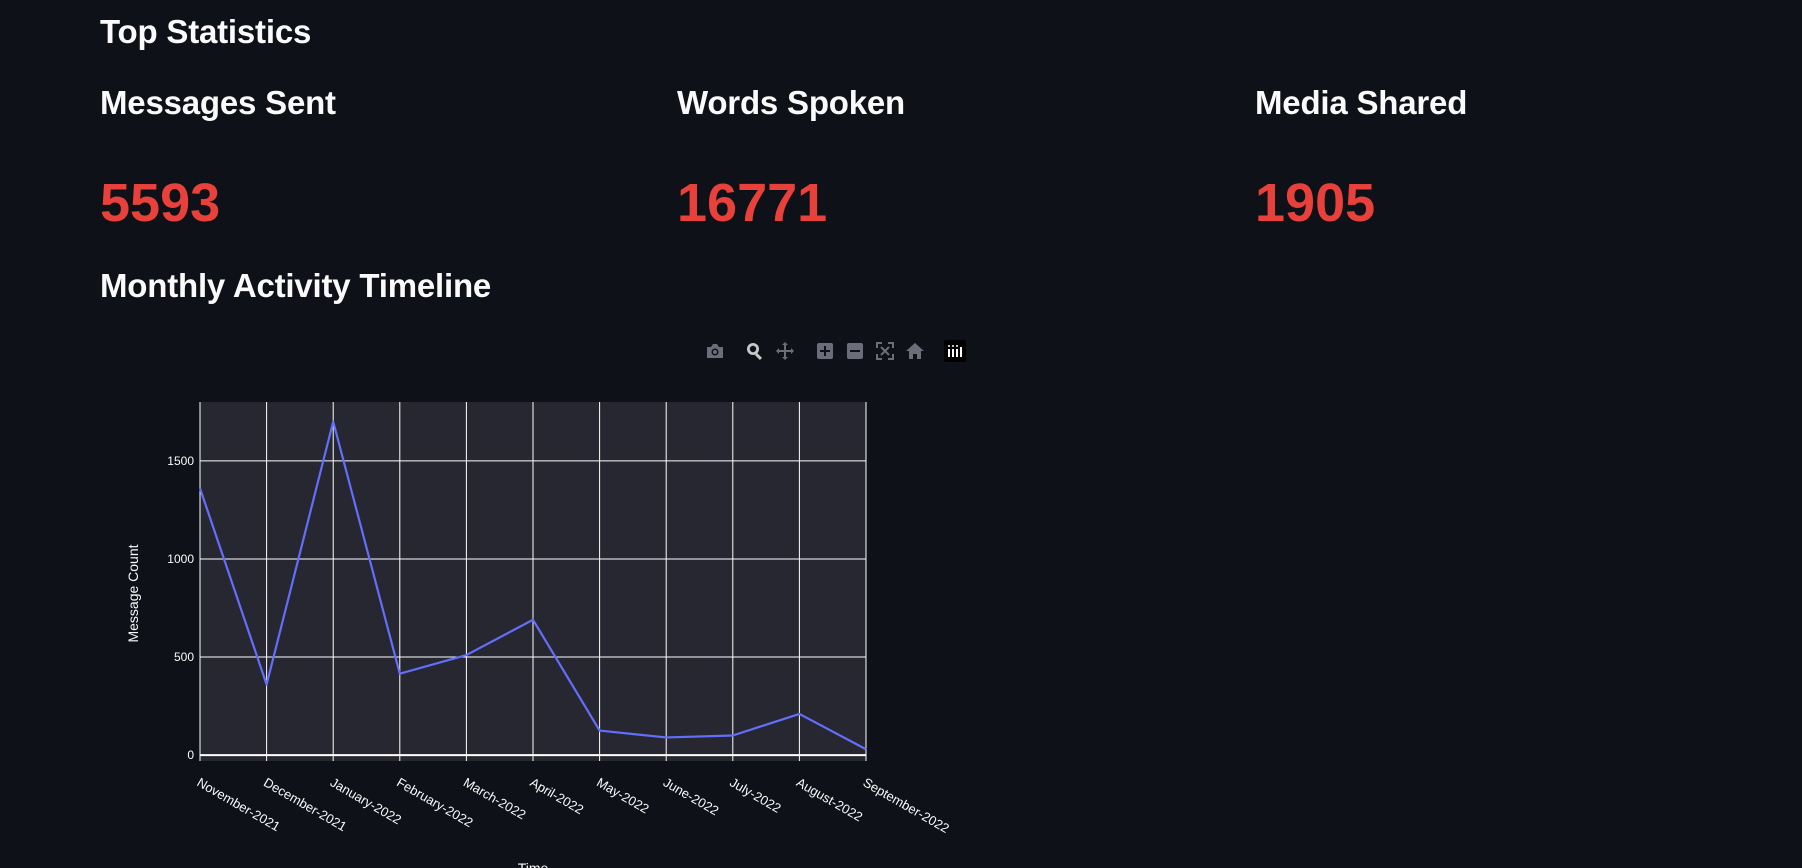  I want to click on y-tick-label: 1500, so click(180, 461).